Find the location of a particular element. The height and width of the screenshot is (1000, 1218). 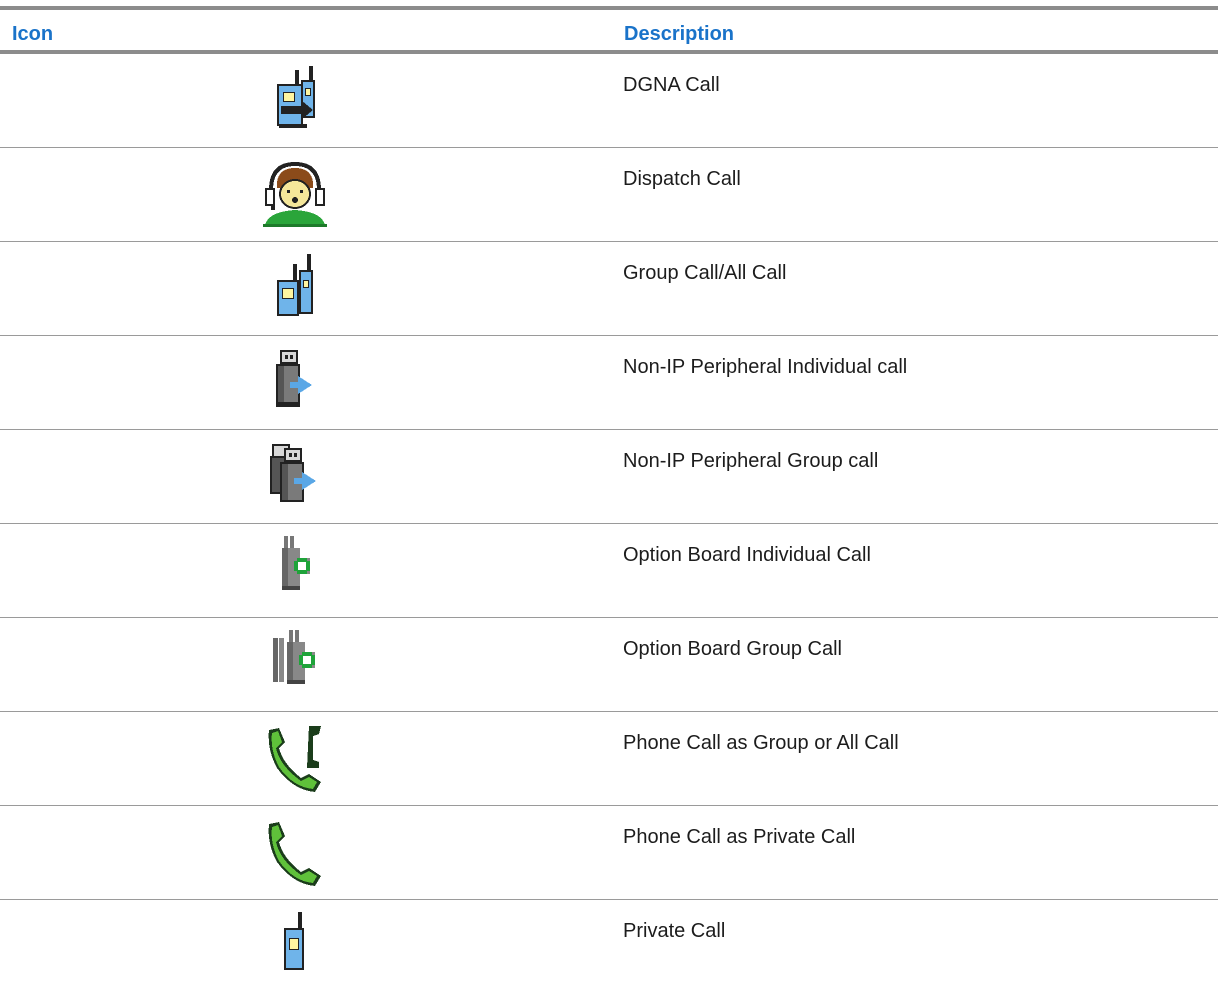

header-icon: Icon is located at coordinates (33, 34).